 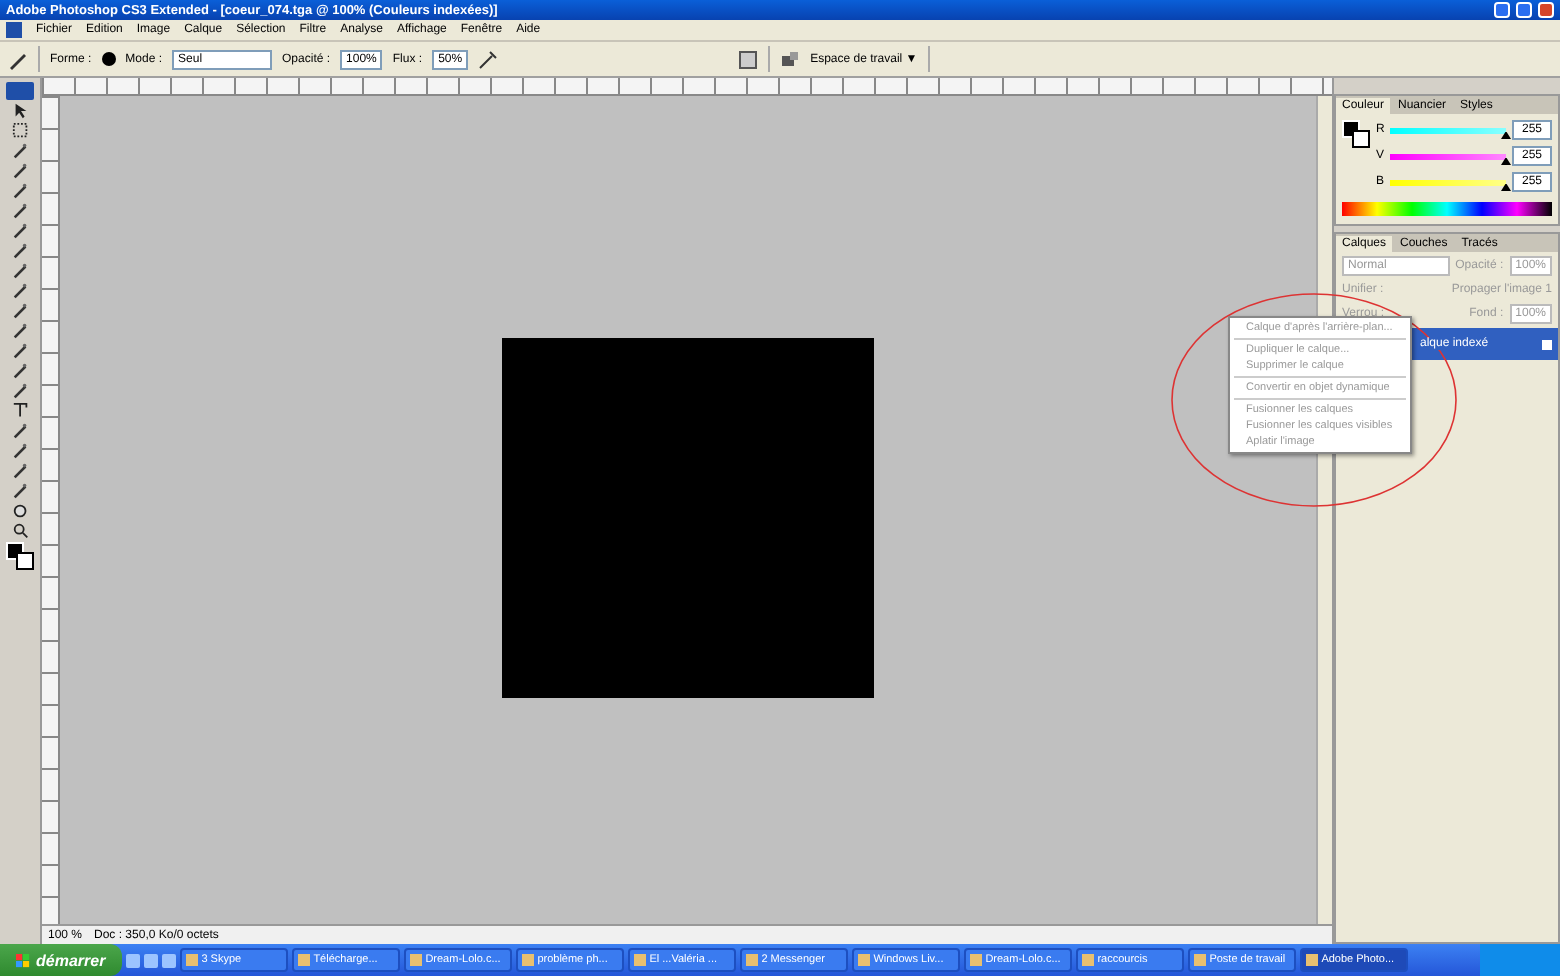 What do you see at coordinates (1520, 960) in the screenshot?
I see `system-tray` at bounding box center [1520, 960].